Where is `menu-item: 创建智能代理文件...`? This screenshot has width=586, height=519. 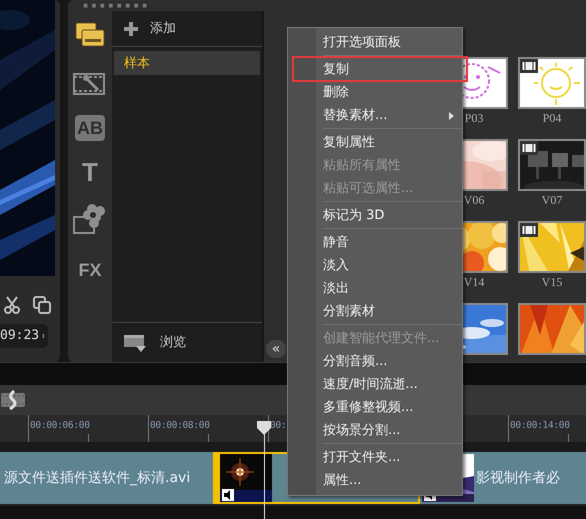 menu-item: 创建智能代理文件... is located at coordinates (381, 339).